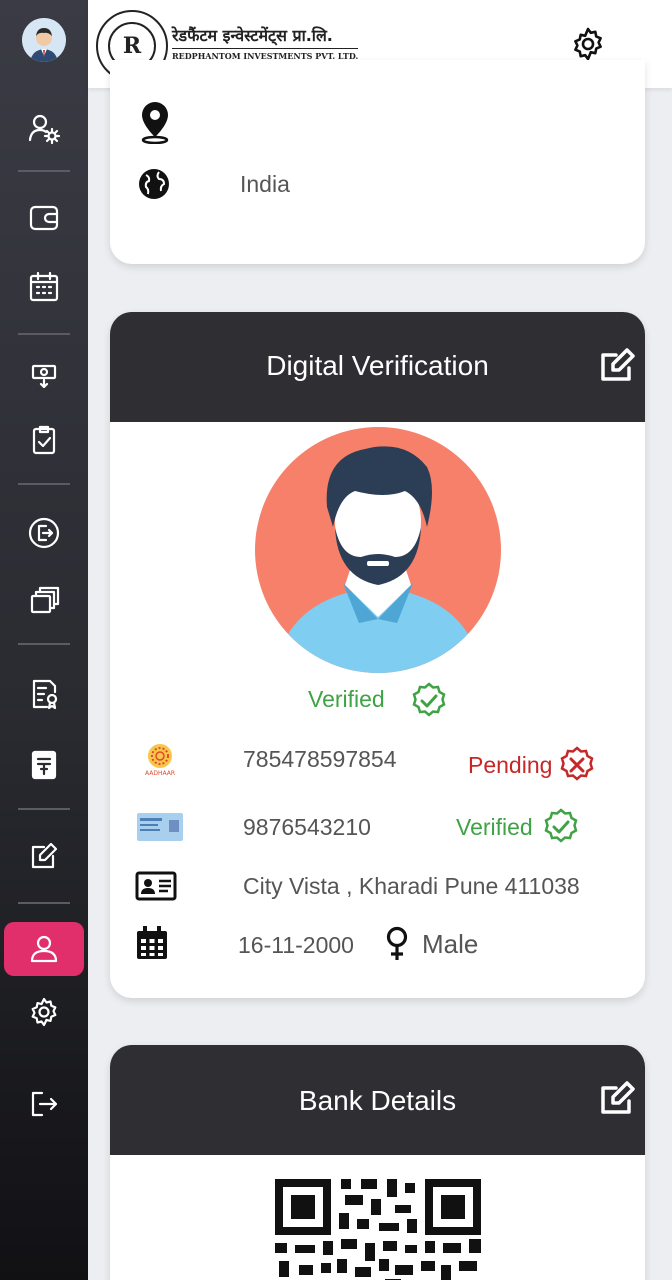 This screenshot has width=672, height=1280. Describe the element at coordinates (44, 856) in the screenshot. I see `edit-icon` at that location.